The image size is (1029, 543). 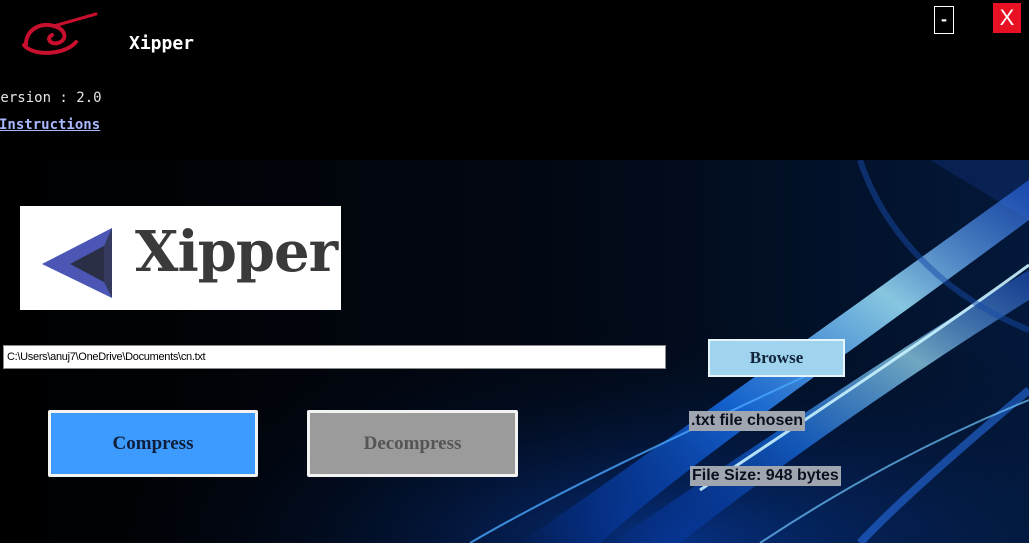 I want to click on brand-logo-text: Xipper, so click(x=236, y=252).